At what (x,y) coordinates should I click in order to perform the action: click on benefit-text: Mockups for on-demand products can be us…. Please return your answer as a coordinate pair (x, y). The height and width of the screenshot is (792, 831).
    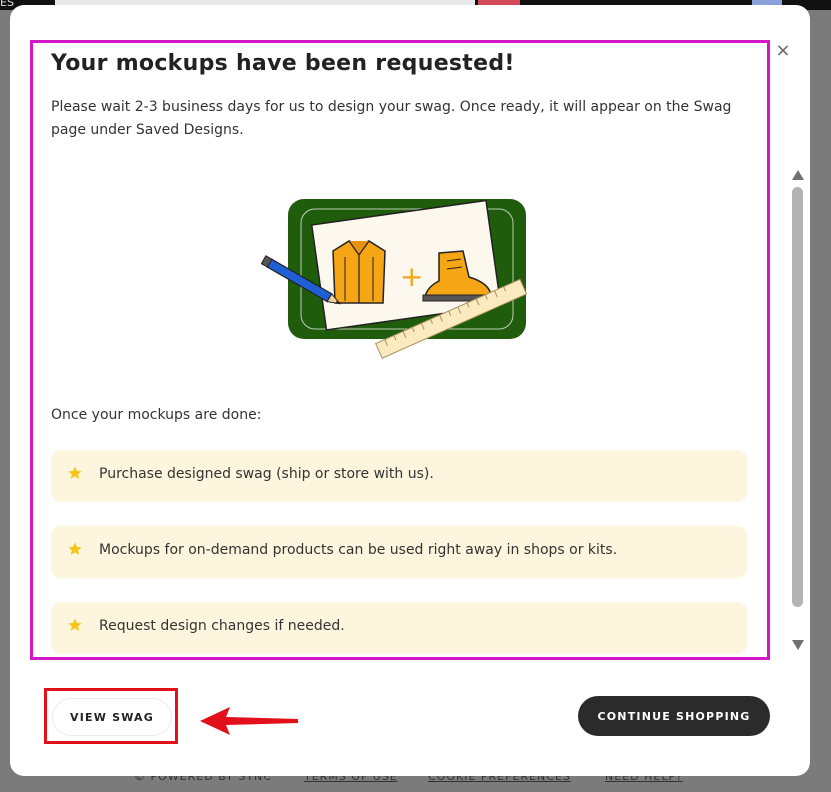
    Looking at the image, I should click on (358, 550).